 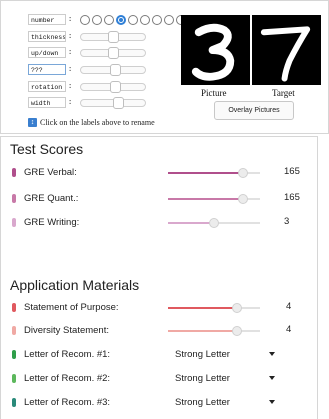 I want to click on gre-quant-value: 165, so click(x=292, y=197).